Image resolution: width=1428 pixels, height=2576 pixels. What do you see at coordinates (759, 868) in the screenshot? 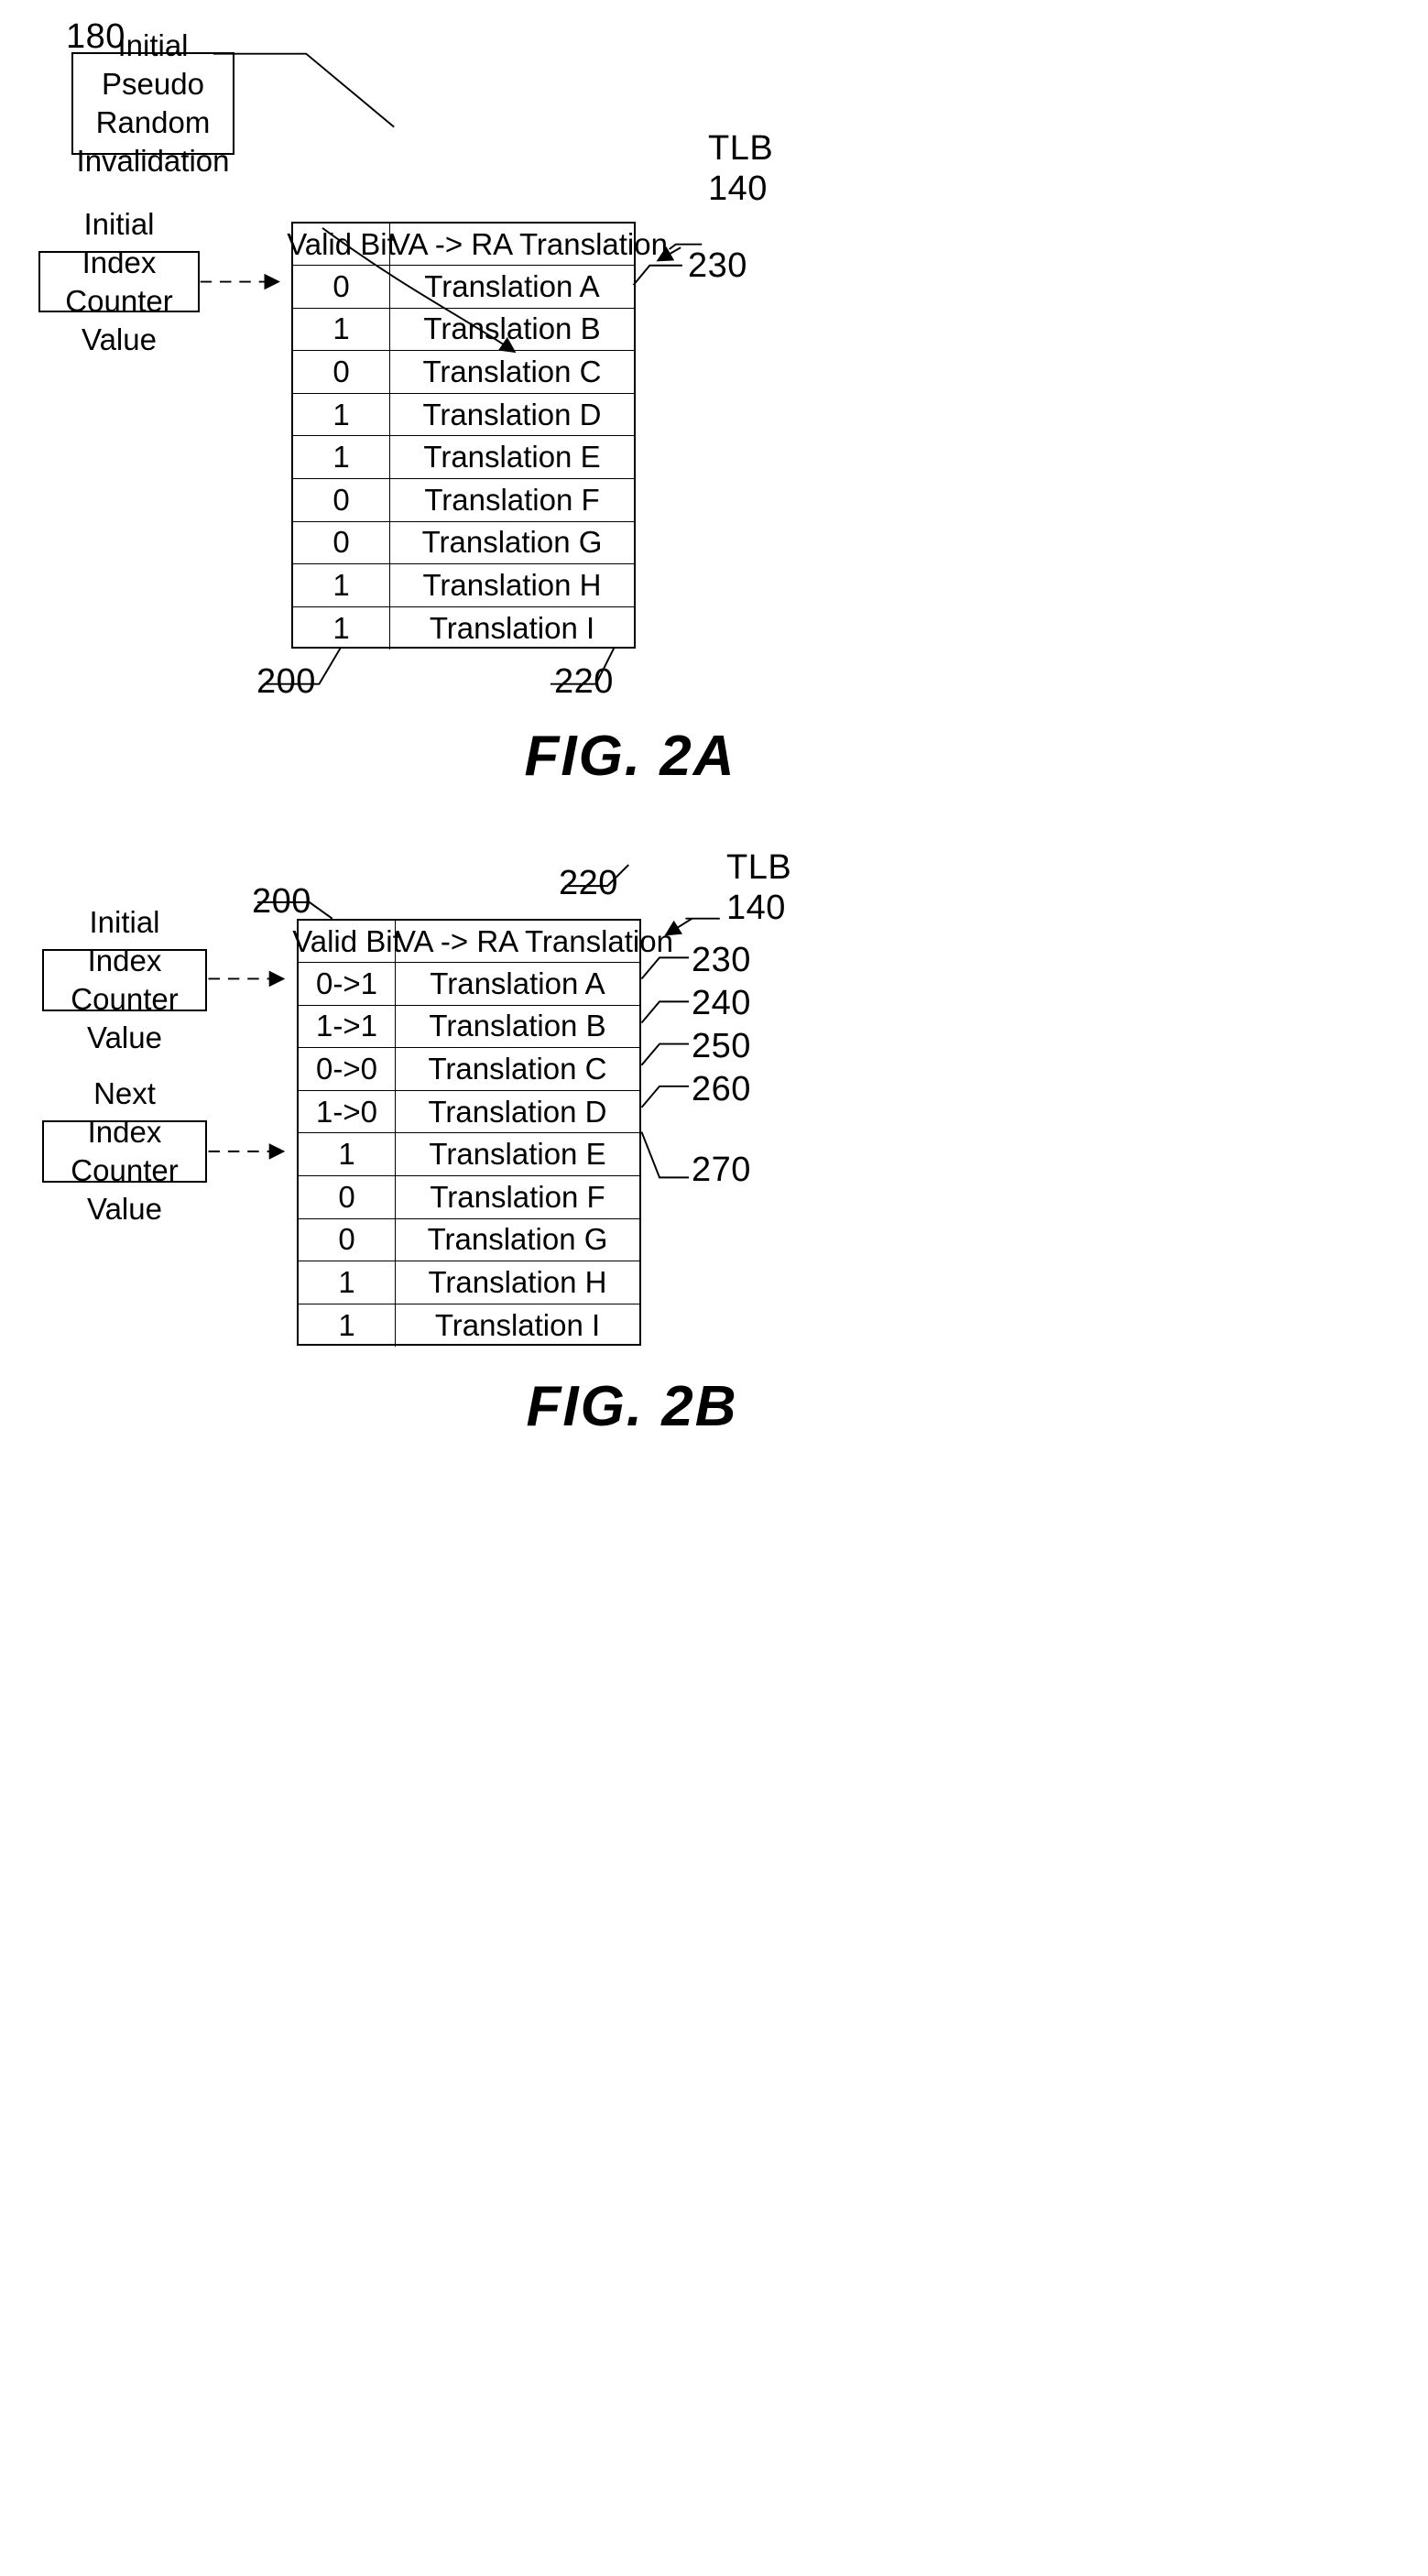
I see `tlb-name-2b: TLB` at bounding box center [759, 868].